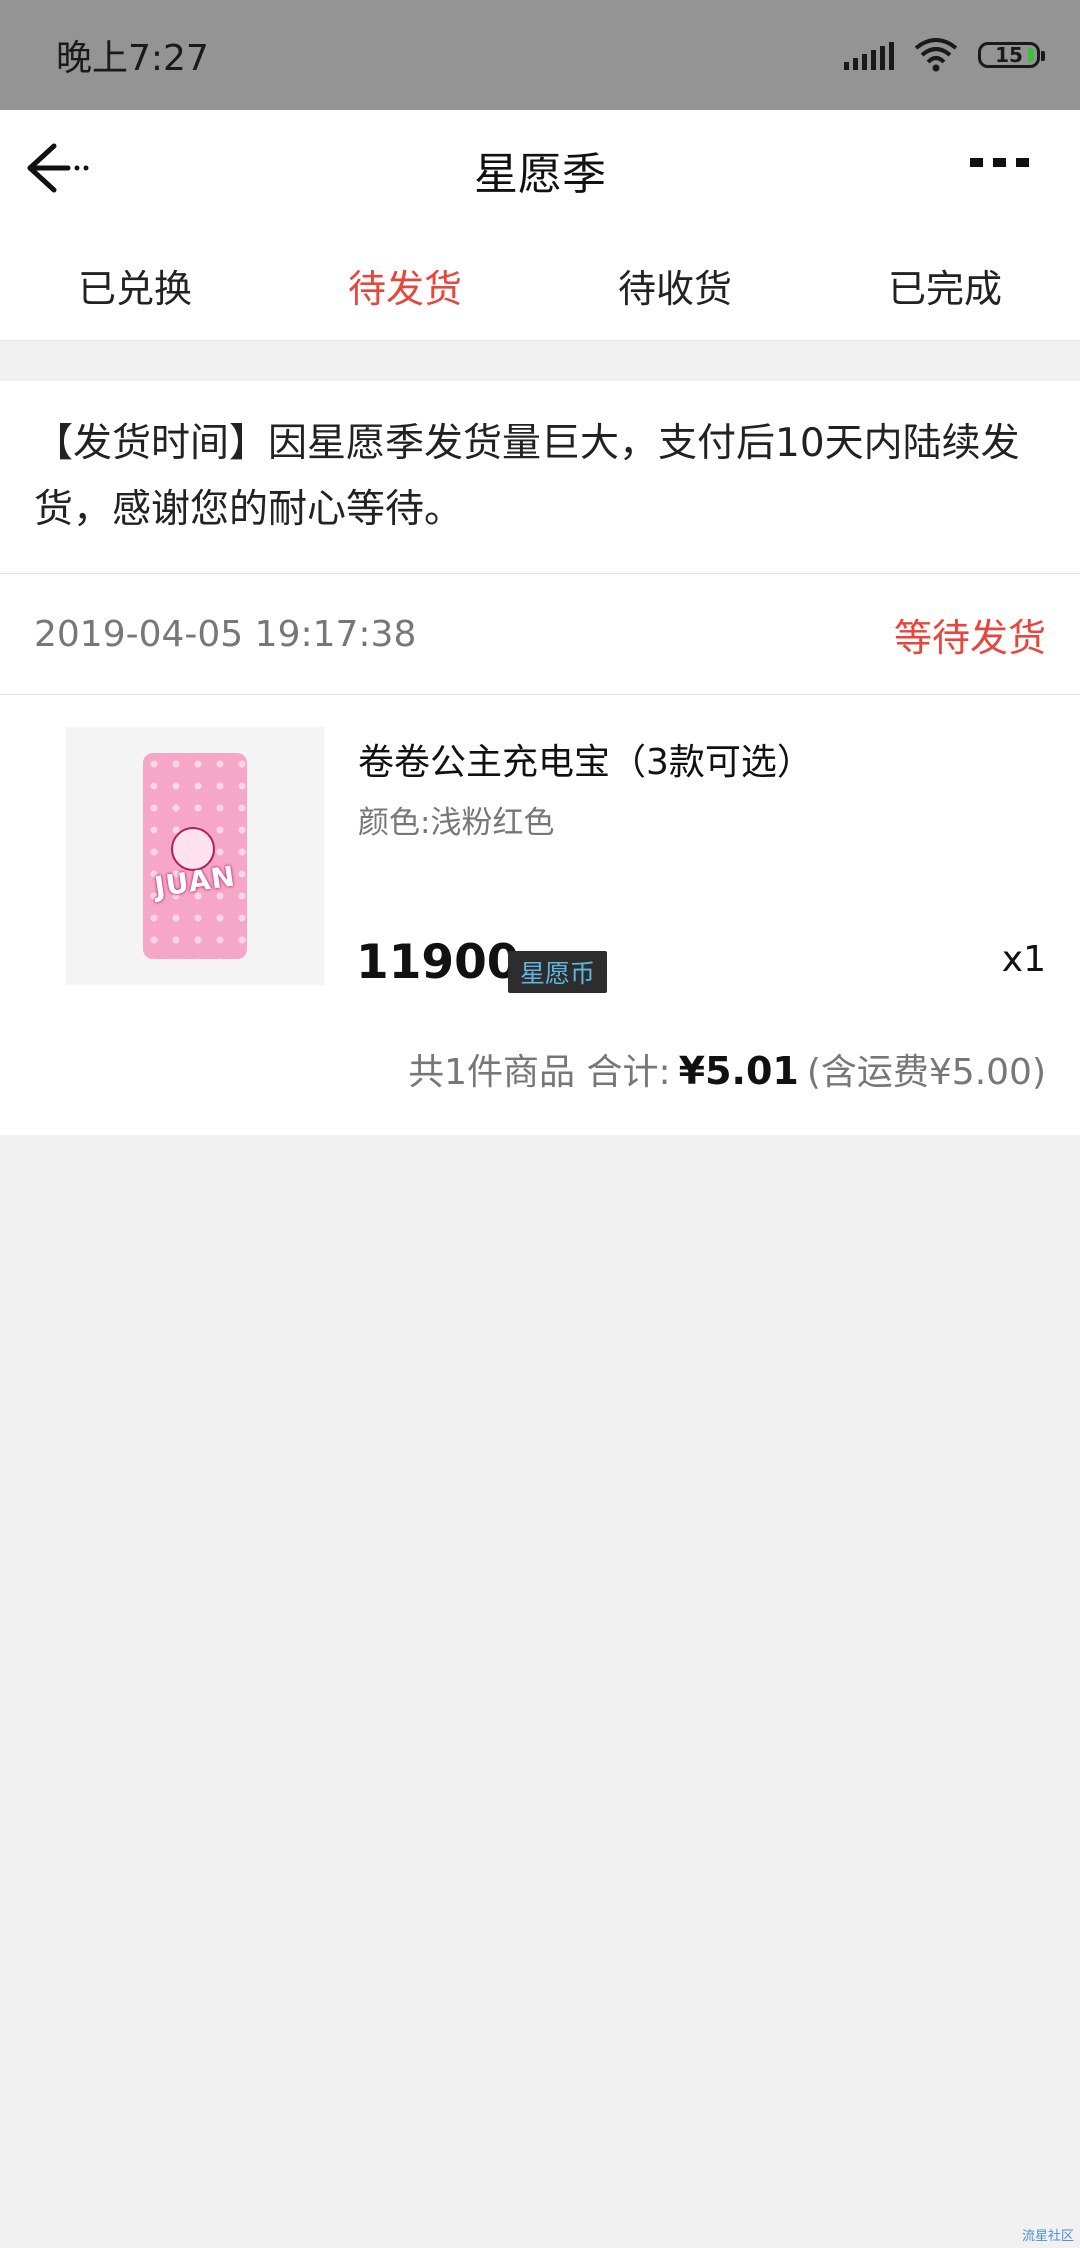 Image resolution: width=1080 pixels, height=2248 pixels. Describe the element at coordinates (540, 55) in the screenshot. I see `status-bar: 晚上7:27 15` at that location.